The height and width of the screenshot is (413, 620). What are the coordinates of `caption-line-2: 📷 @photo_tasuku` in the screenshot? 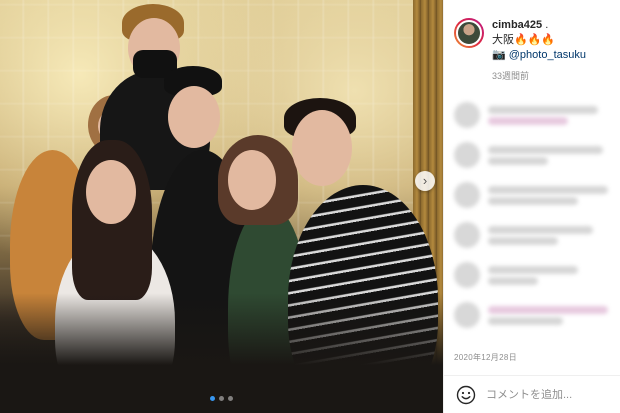 It's located at (539, 55).